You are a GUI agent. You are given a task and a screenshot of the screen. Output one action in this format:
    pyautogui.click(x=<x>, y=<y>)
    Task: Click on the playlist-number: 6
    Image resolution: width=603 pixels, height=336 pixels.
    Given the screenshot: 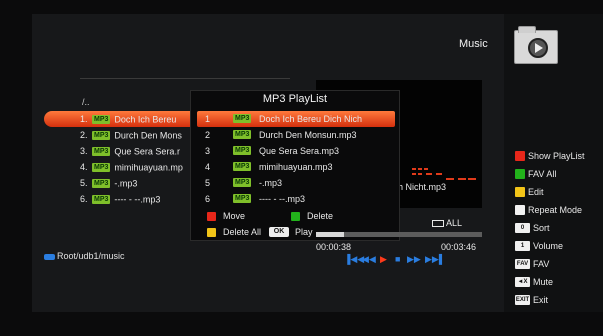 What is the action you would take?
    pyautogui.click(x=208, y=199)
    